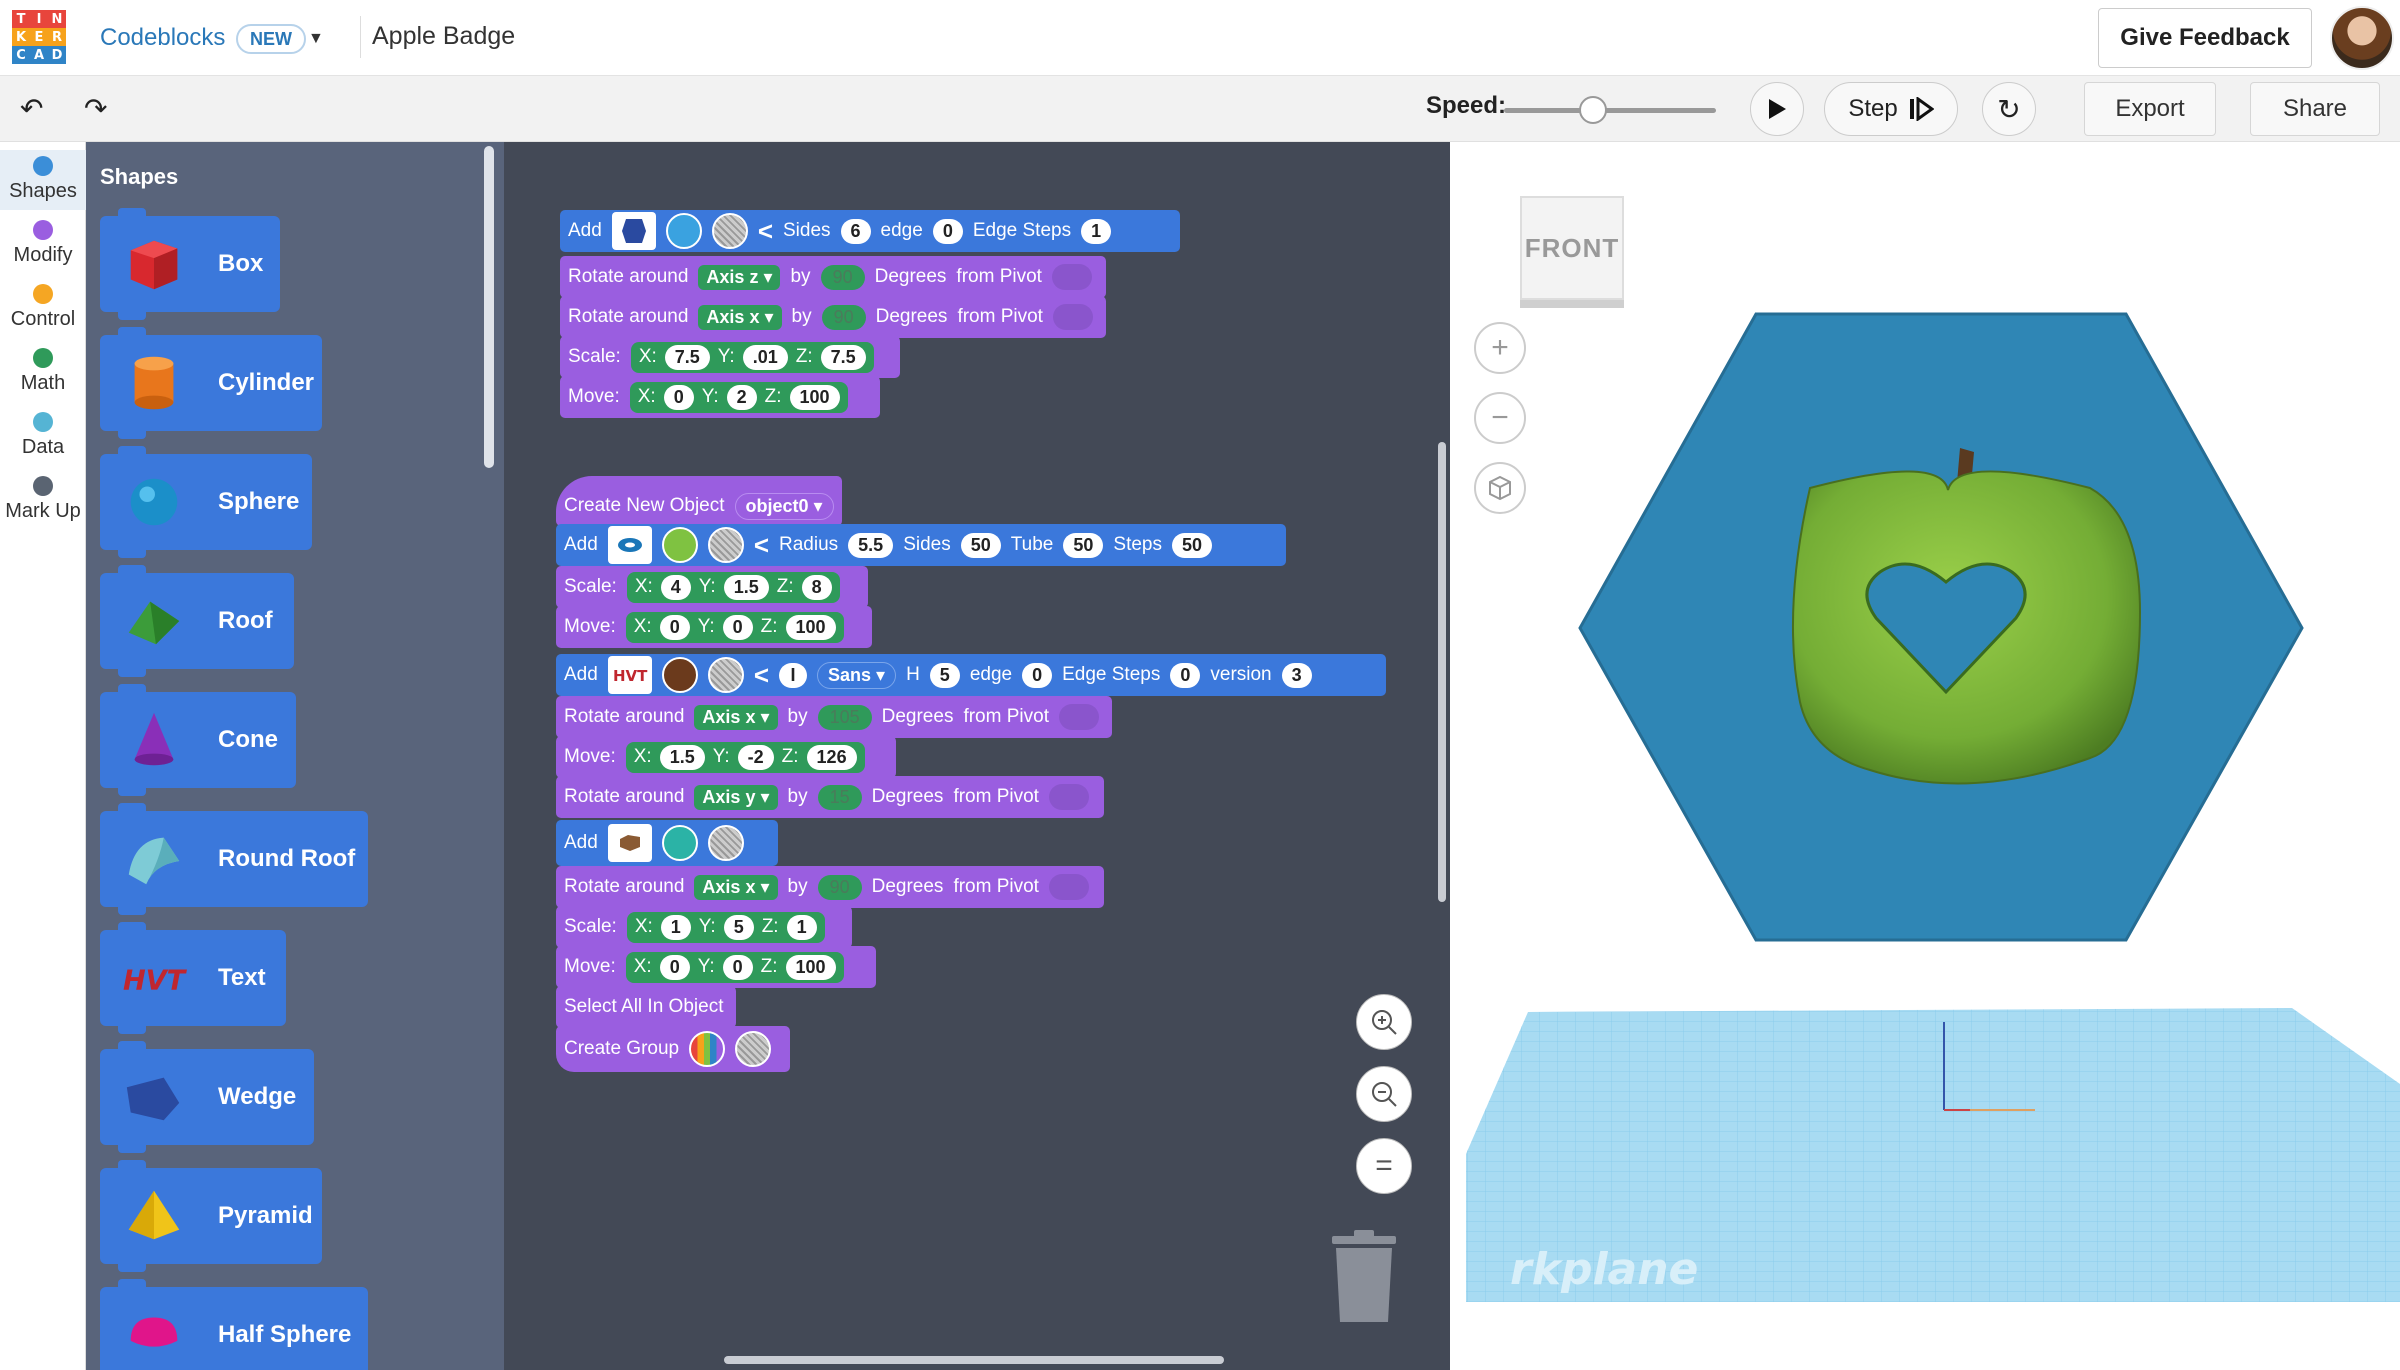 Image resolution: width=2400 pixels, height=1370 pixels. What do you see at coordinates (31, 108) in the screenshot?
I see `undo-icon: ↶` at bounding box center [31, 108].